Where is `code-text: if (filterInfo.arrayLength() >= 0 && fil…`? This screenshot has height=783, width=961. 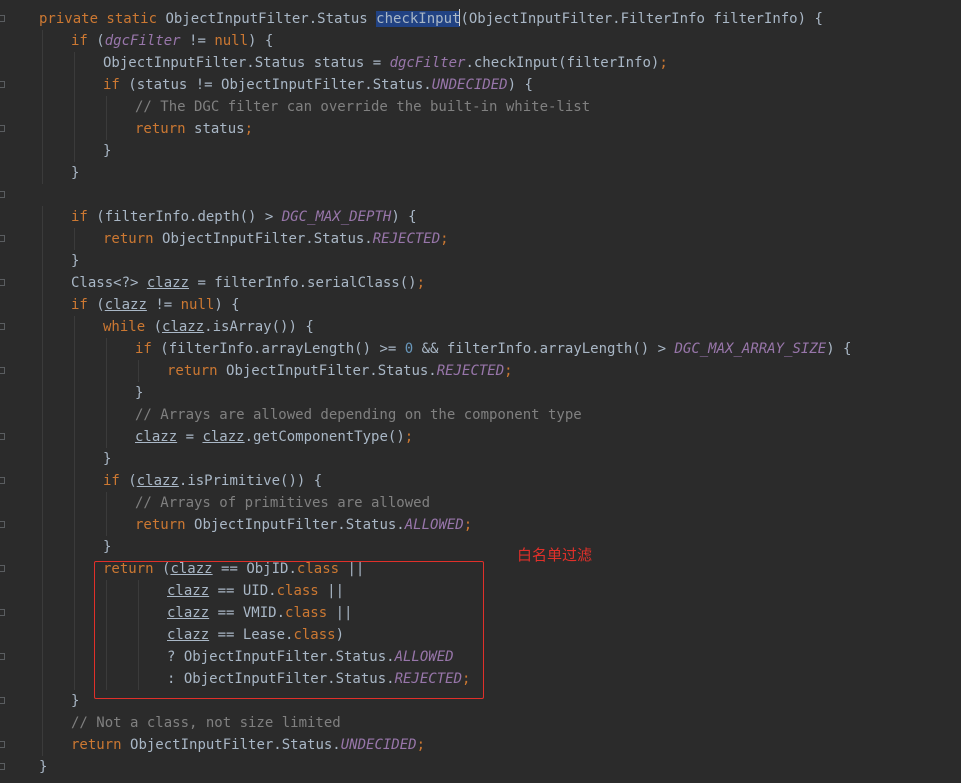
code-text: if (filterInfo.arrayLength() >= 0 && fil… is located at coordinates (493, 349).